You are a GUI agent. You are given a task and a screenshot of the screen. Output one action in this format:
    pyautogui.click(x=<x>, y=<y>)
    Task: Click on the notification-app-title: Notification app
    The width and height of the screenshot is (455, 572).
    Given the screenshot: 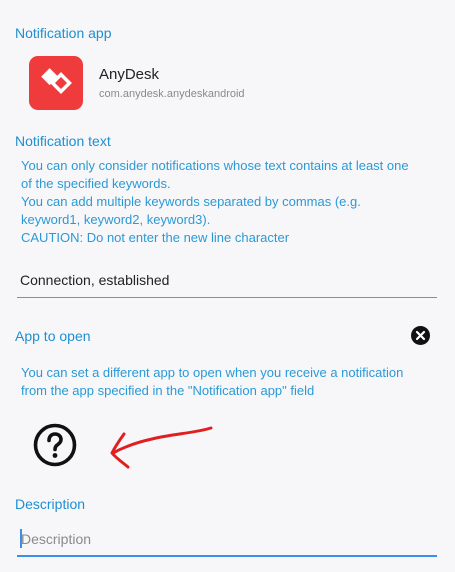 What is the action you would take?
    pyautogui.click(x=63, y=33)
    